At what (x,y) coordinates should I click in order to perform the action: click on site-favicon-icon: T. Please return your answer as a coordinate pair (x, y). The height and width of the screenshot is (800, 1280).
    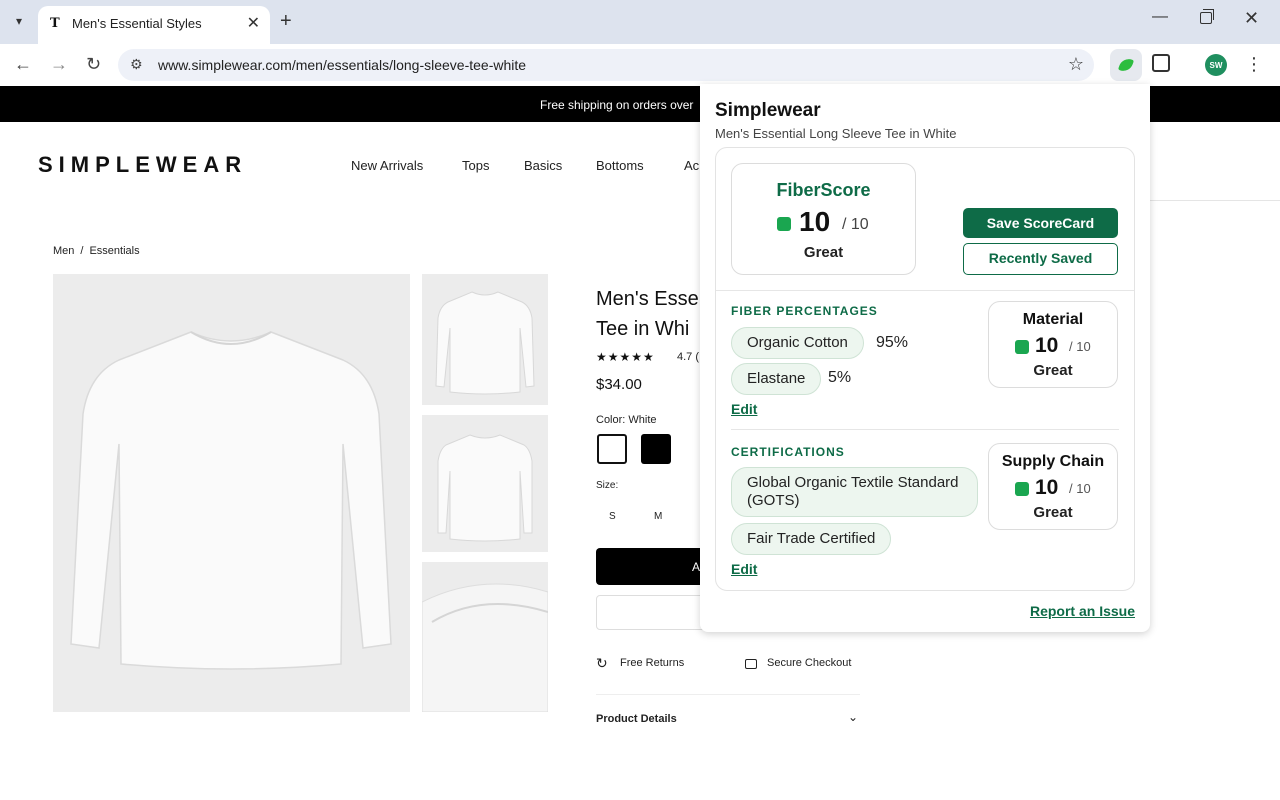
    Looking at the image, I should click on (55, 23).